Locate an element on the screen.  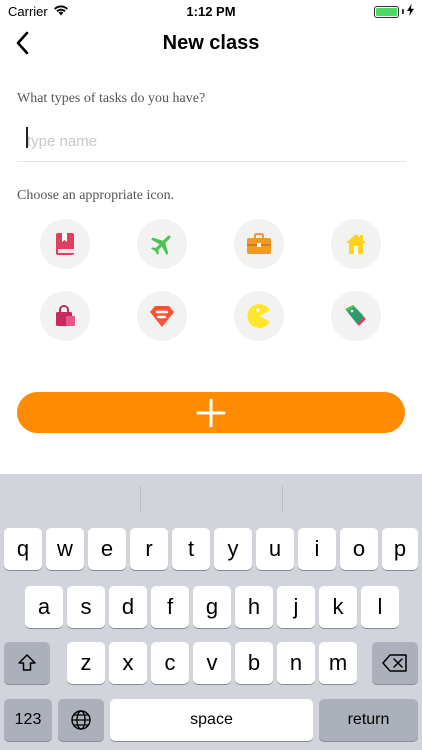
icon-option-shopping-bag is located at coordinates (65, 316).